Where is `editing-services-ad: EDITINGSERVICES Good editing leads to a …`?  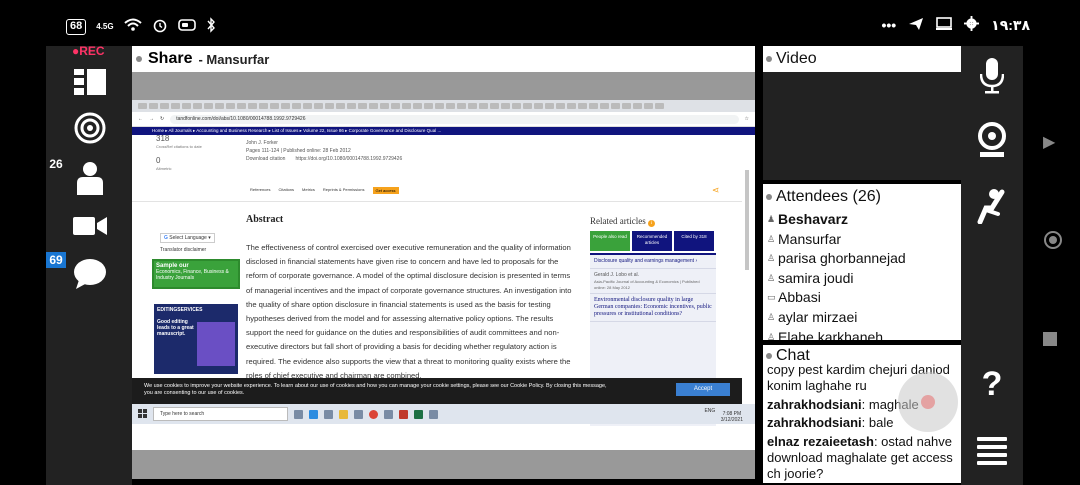
editing-services-ad: EDITINGSERVICES Good editing leads to a … is located at coordinates (196, 339).